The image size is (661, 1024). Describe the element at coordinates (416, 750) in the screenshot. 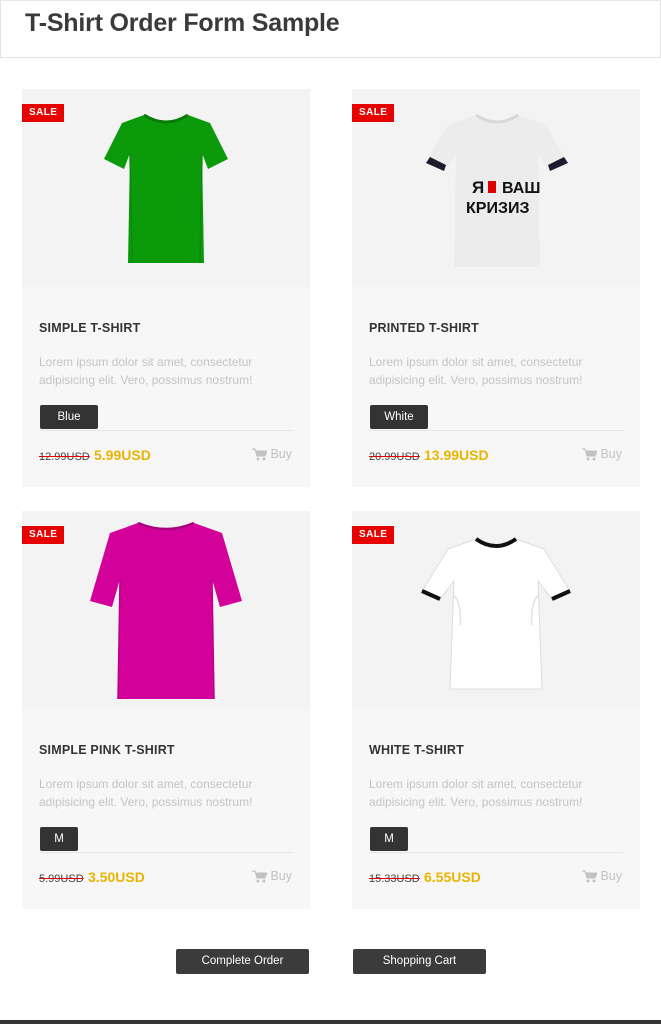

I see `product-title: WHITE T-SHIRT` at that location.